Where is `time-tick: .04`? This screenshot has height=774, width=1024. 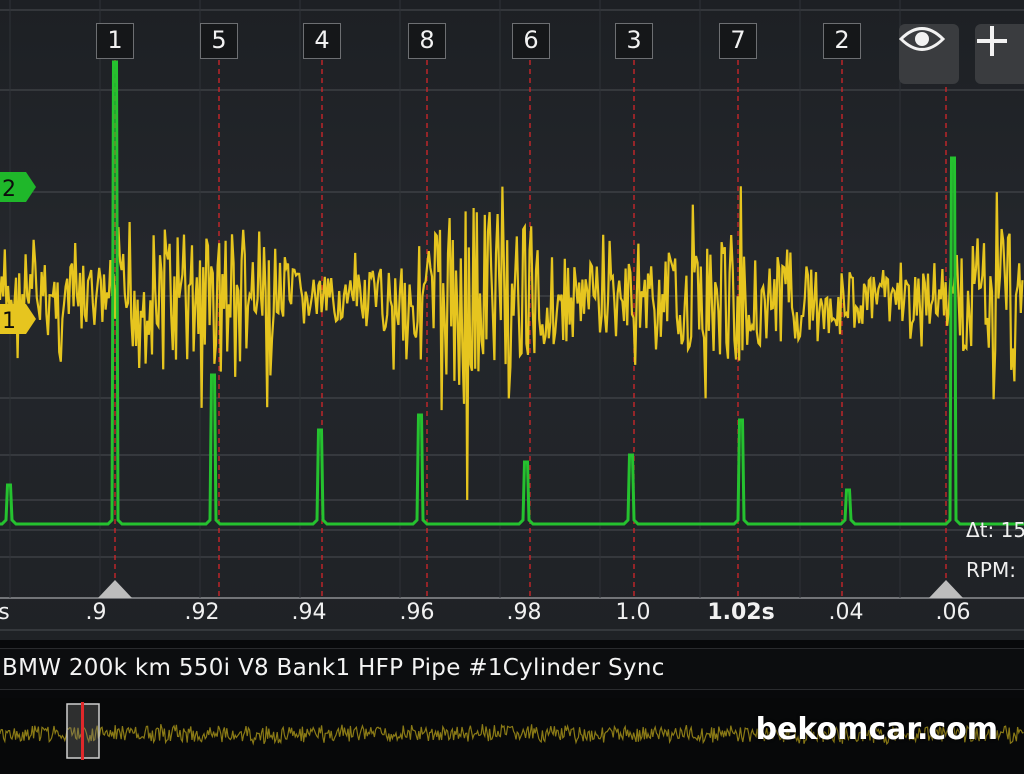 time-tick: .04 is located at coordinates (846, 612).